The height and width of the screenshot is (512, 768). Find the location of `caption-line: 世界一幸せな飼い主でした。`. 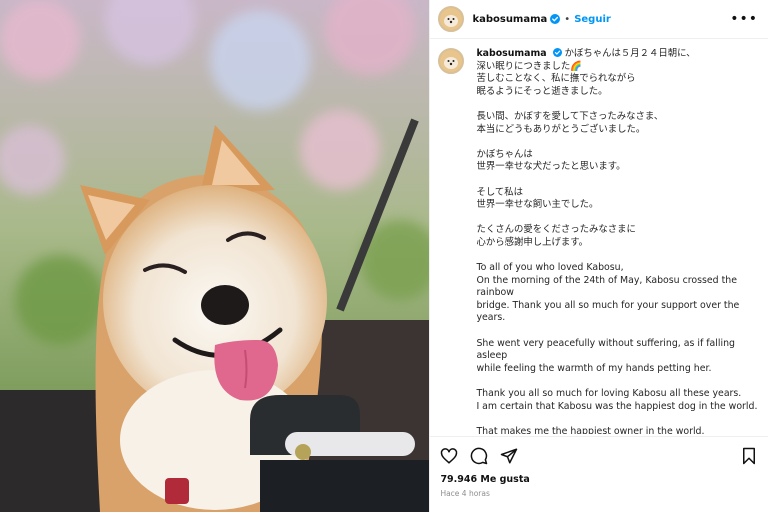

caption-line: 世界一幸せな飼い主でした。 is located at coordinates (537, 205).